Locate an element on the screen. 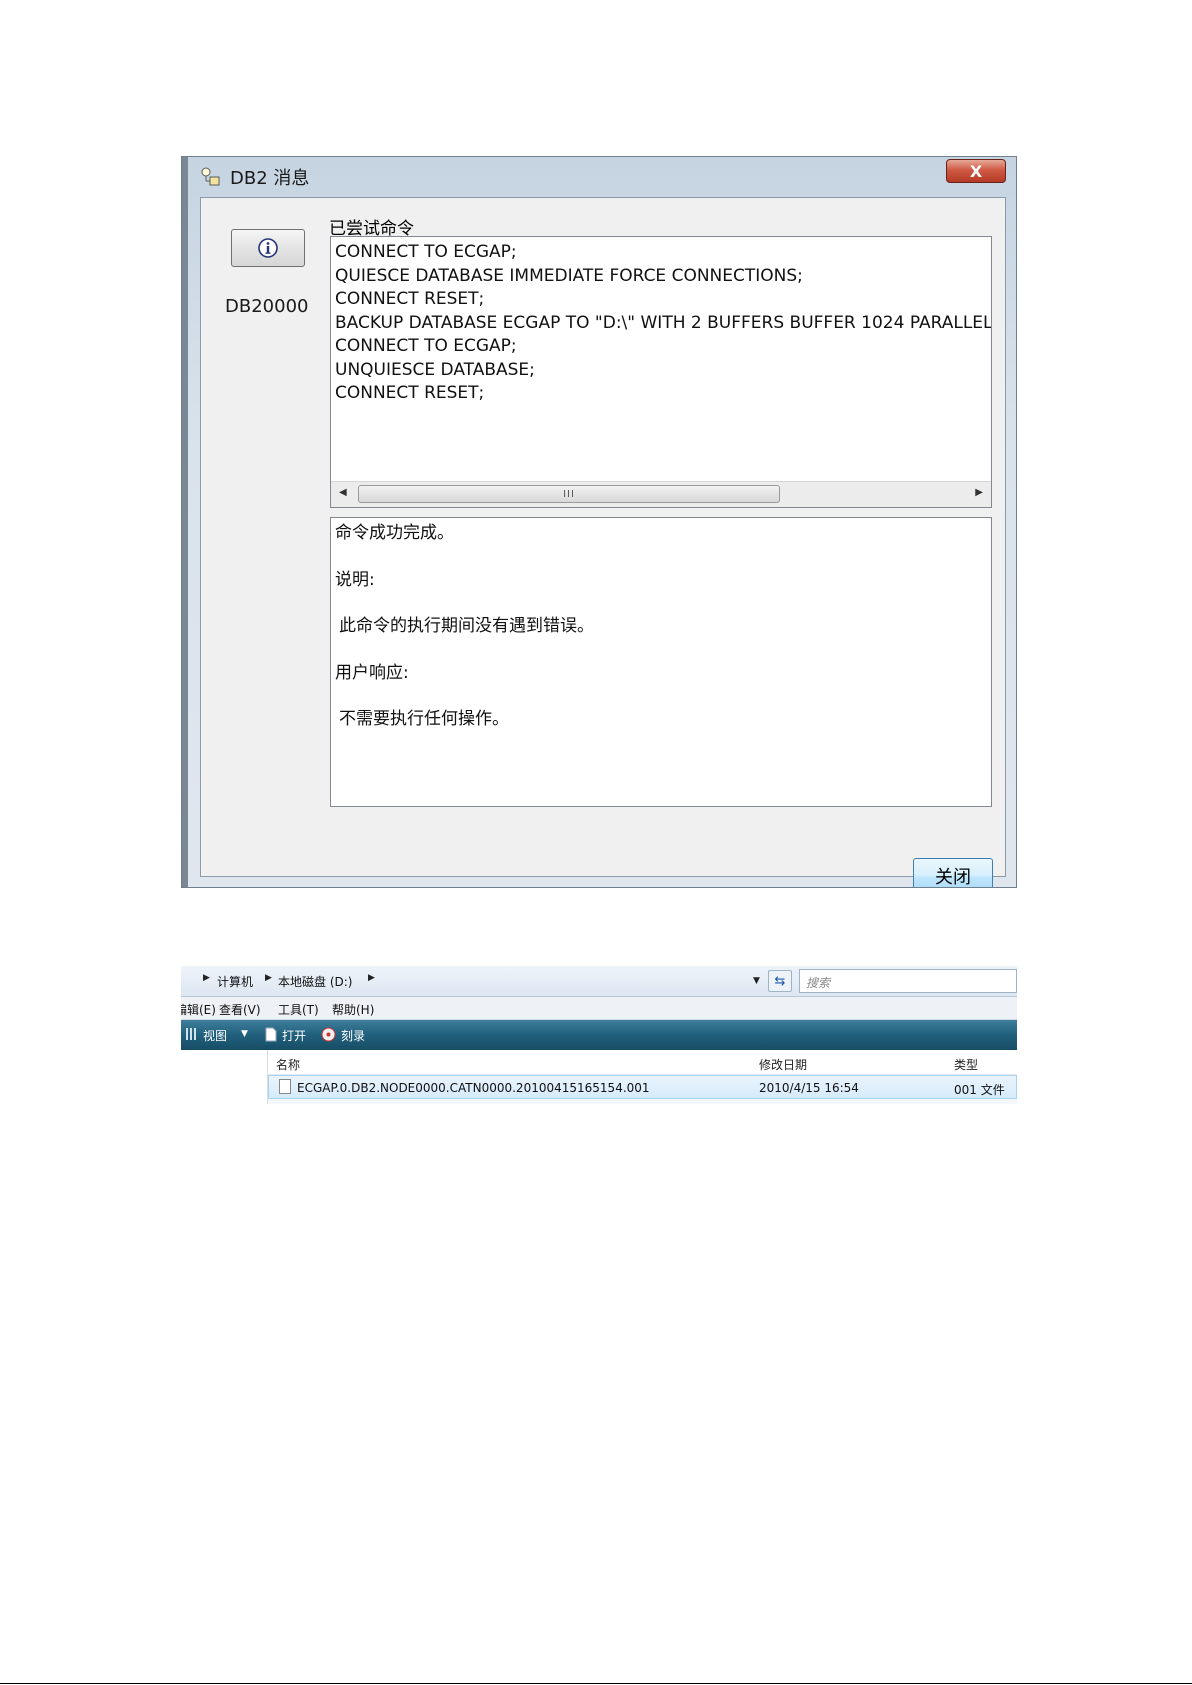  menu-edit: 编辑(E) is located at coordinates (198, 1009).